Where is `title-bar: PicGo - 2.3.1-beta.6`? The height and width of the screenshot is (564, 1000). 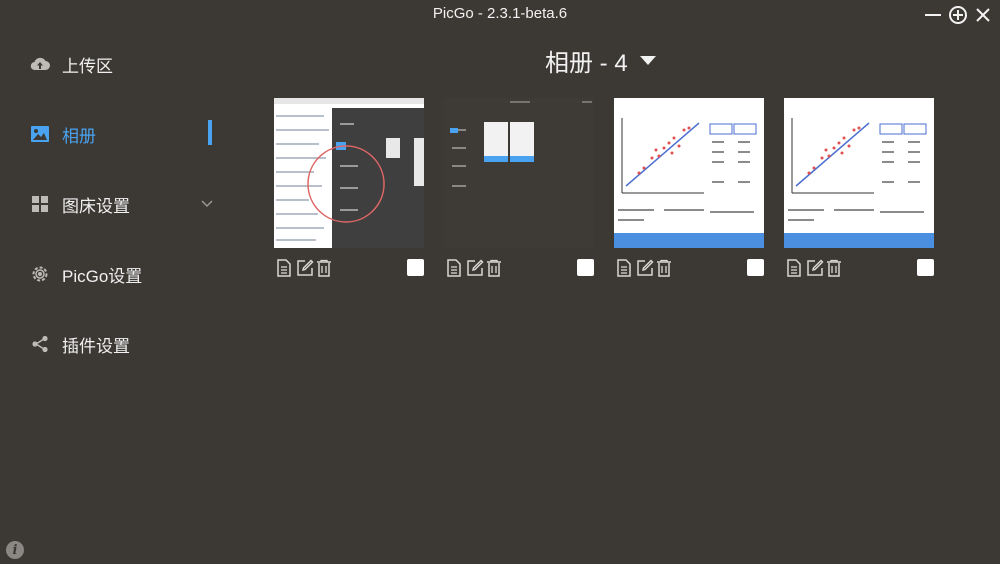 title-bar: PicGo - 2.3.1-beta.6 is located at coordinates (500, 15).